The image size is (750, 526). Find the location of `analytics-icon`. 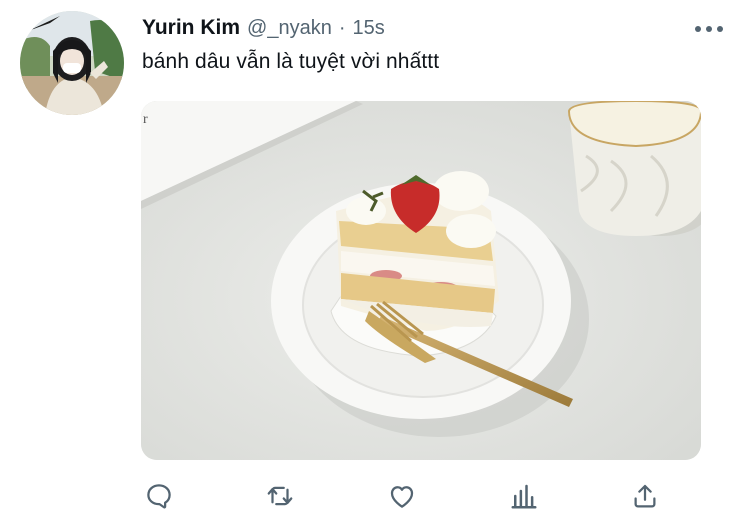

analytics-icon is located at coordinates (524, 496).